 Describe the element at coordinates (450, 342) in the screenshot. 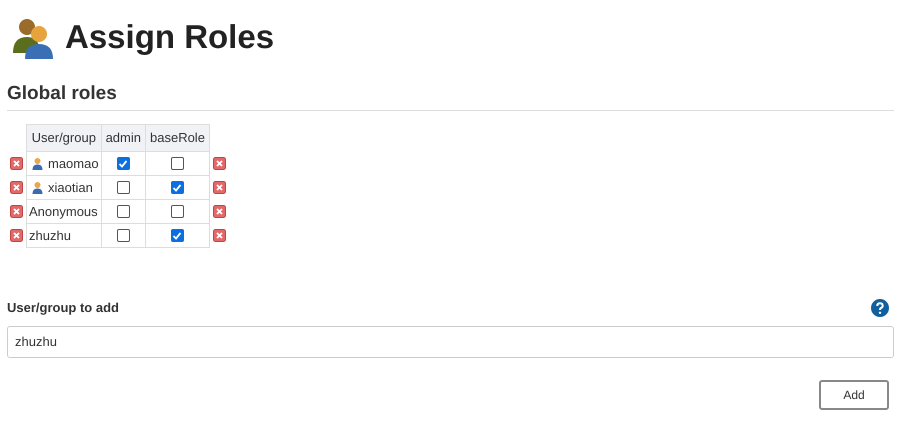

I see `input-field: zhuzhu` at that location.